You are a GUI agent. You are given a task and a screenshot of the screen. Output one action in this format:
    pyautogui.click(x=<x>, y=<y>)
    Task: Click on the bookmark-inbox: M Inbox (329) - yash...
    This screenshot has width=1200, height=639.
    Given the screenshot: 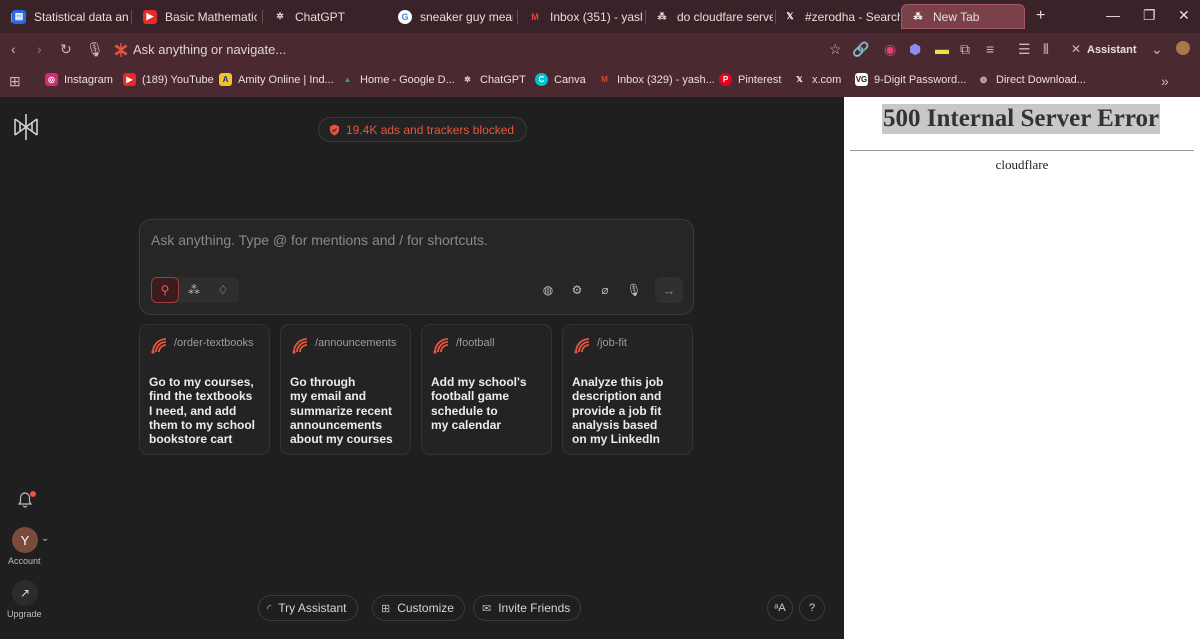 What is the action you would take?
    pyautogui.click(x=656, y=79)
    